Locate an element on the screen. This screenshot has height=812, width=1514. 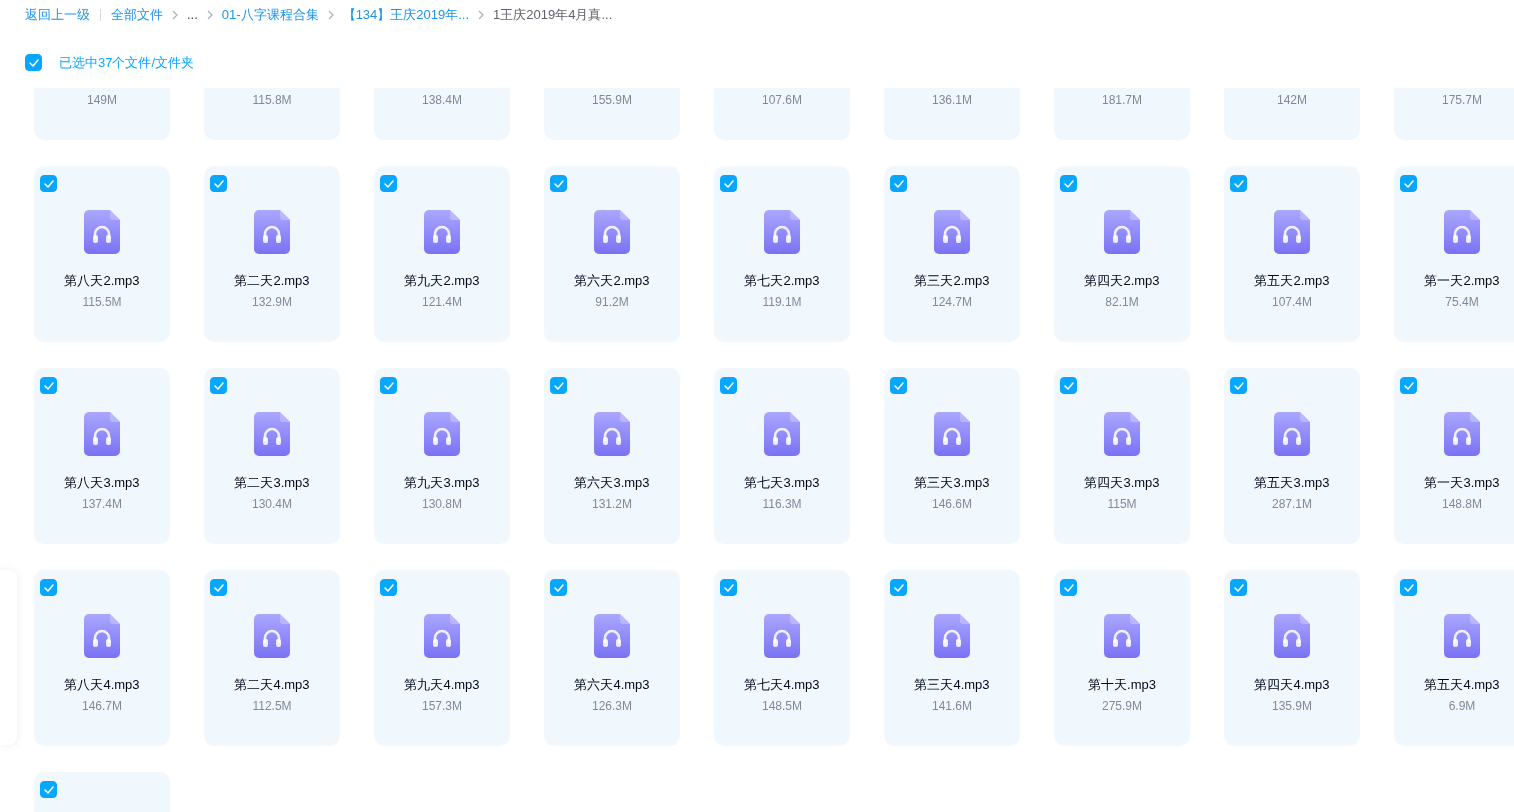
file-size: 142M is located at coordinates (1292, 100).